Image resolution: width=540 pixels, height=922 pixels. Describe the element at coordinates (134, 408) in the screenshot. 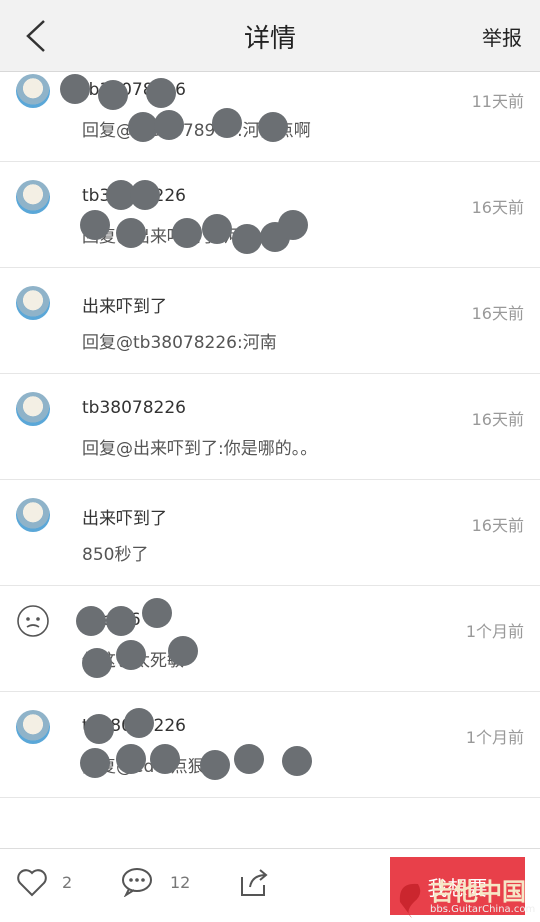

I see `comment-author: tb38078226` at that location.